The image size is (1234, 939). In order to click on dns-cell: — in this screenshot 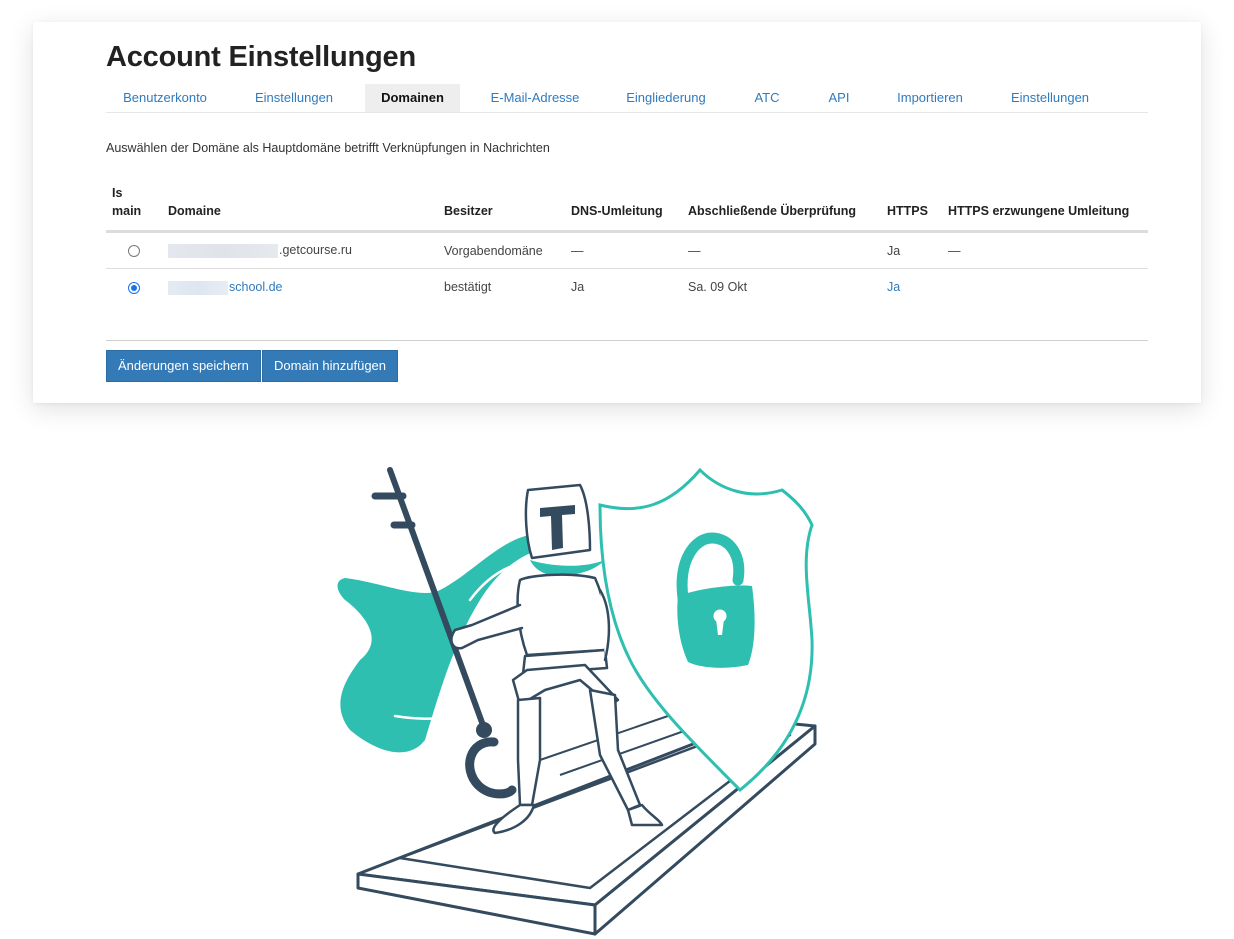, I will do `click(623, 250)`.